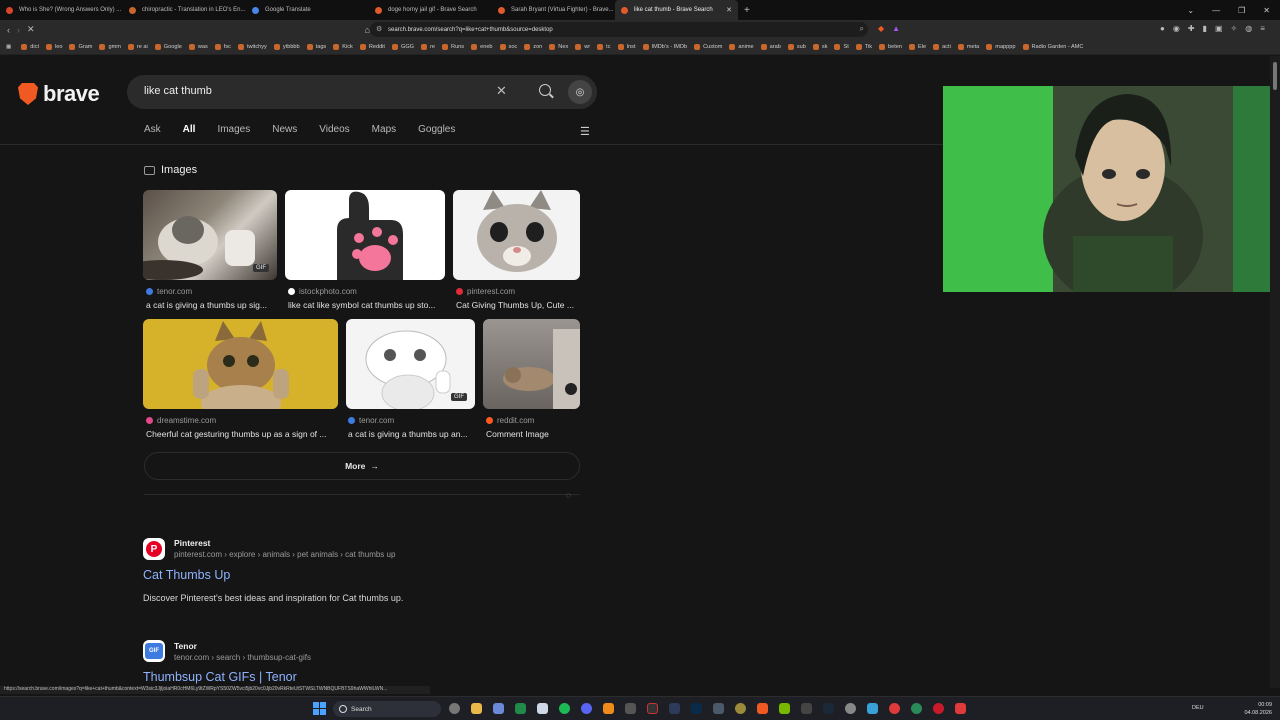  What do you see at coordinates (59, 94) in the screenshot?
I see `brave-logo: brave` at bounding box center [59, 94].